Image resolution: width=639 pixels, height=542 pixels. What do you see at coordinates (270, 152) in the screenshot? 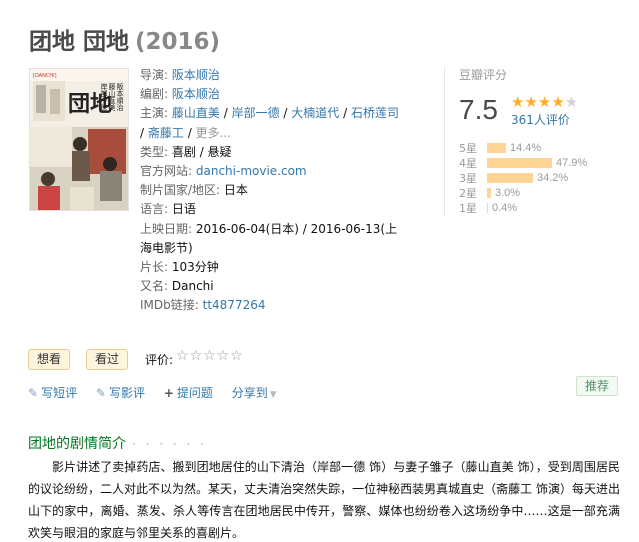
I see `info-genre: 类型: 喜剧 / 悬疑` at bounding box center [270, 152].